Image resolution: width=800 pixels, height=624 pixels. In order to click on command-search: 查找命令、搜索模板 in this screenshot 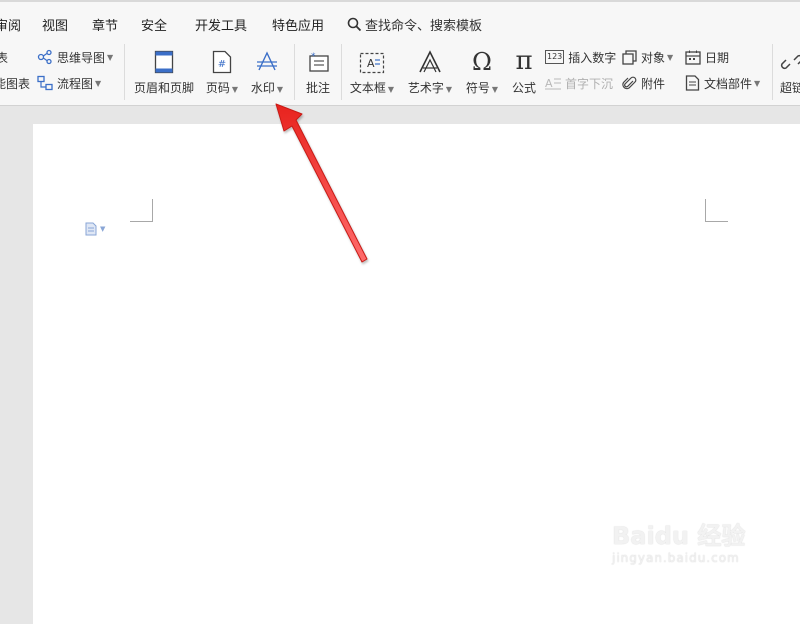, I will do `click(414, 24)`.